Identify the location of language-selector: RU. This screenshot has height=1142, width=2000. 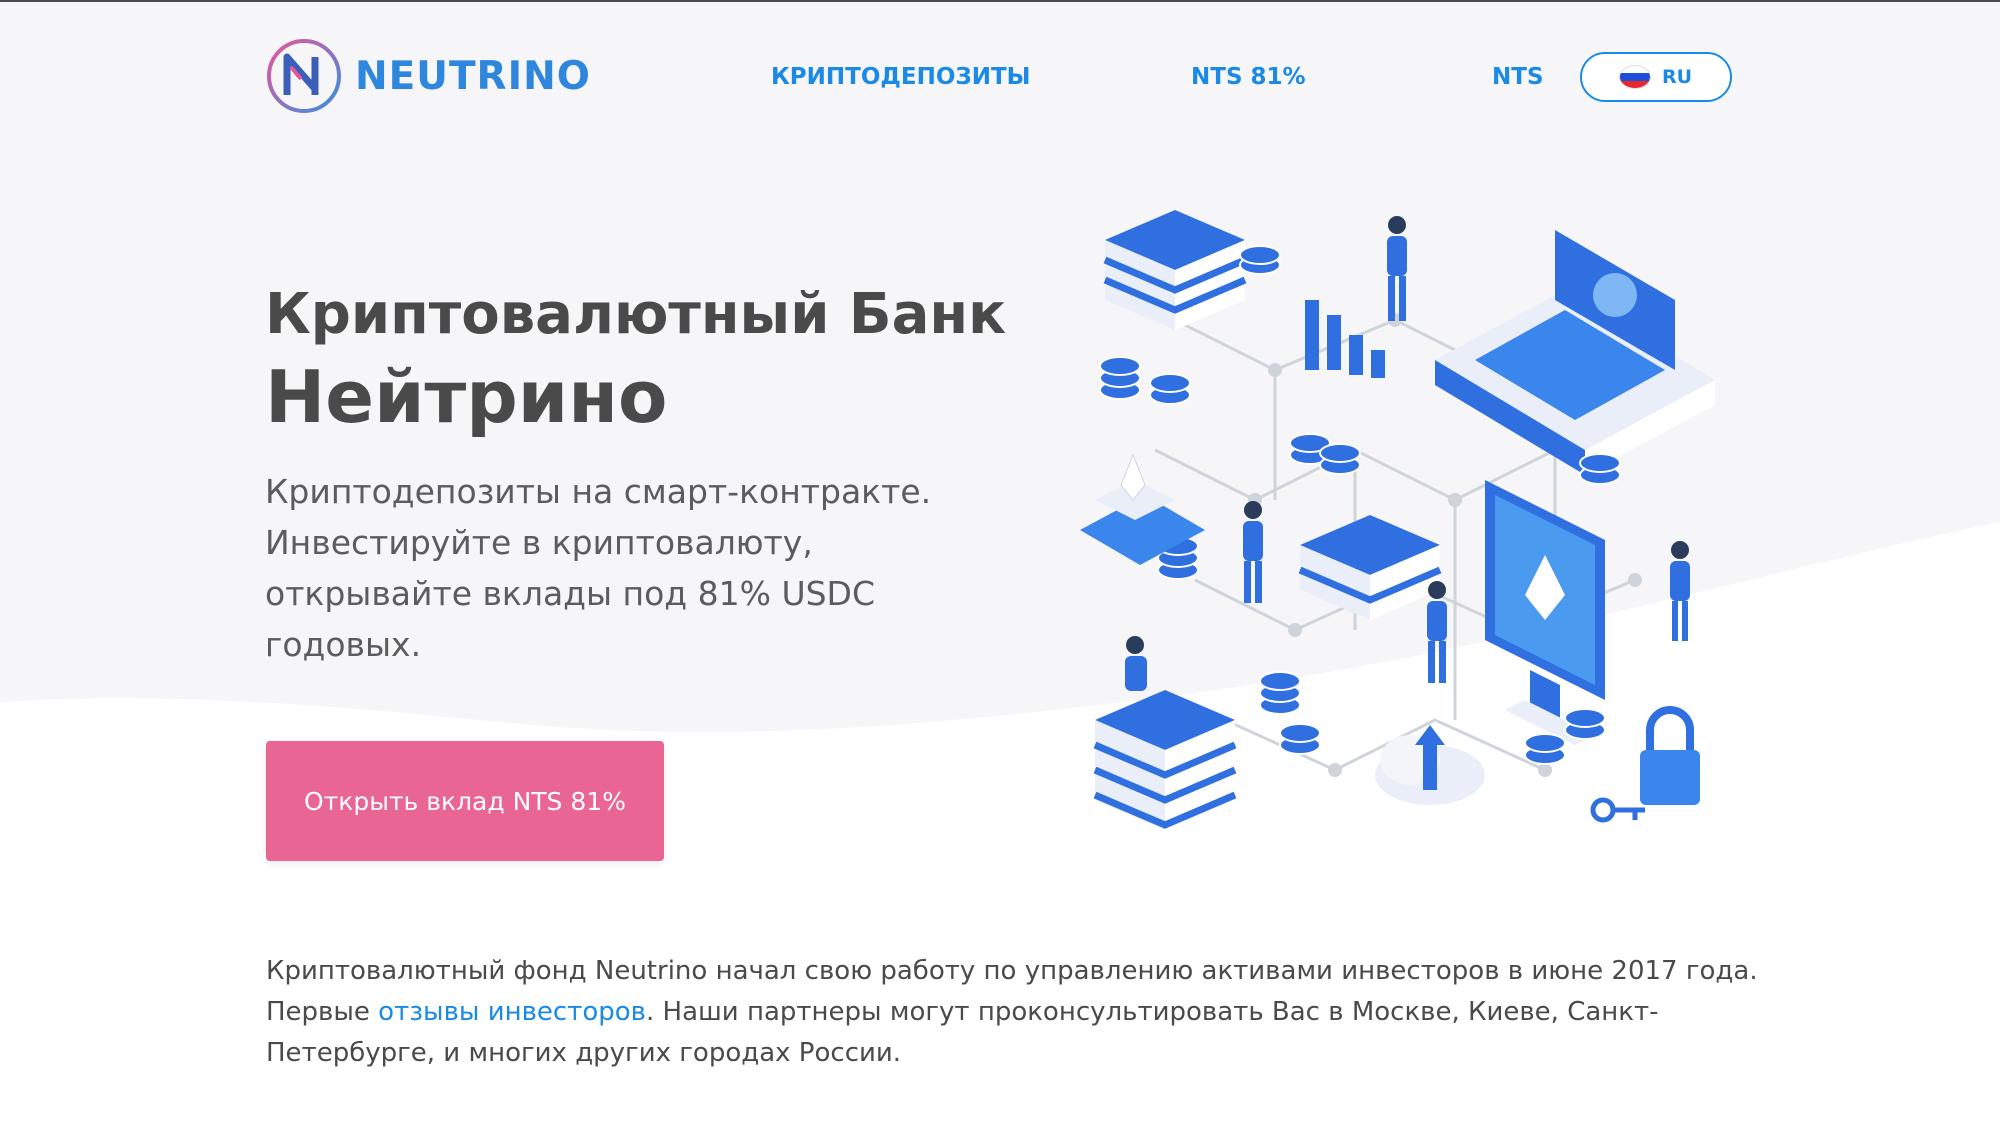
(1656, 77).